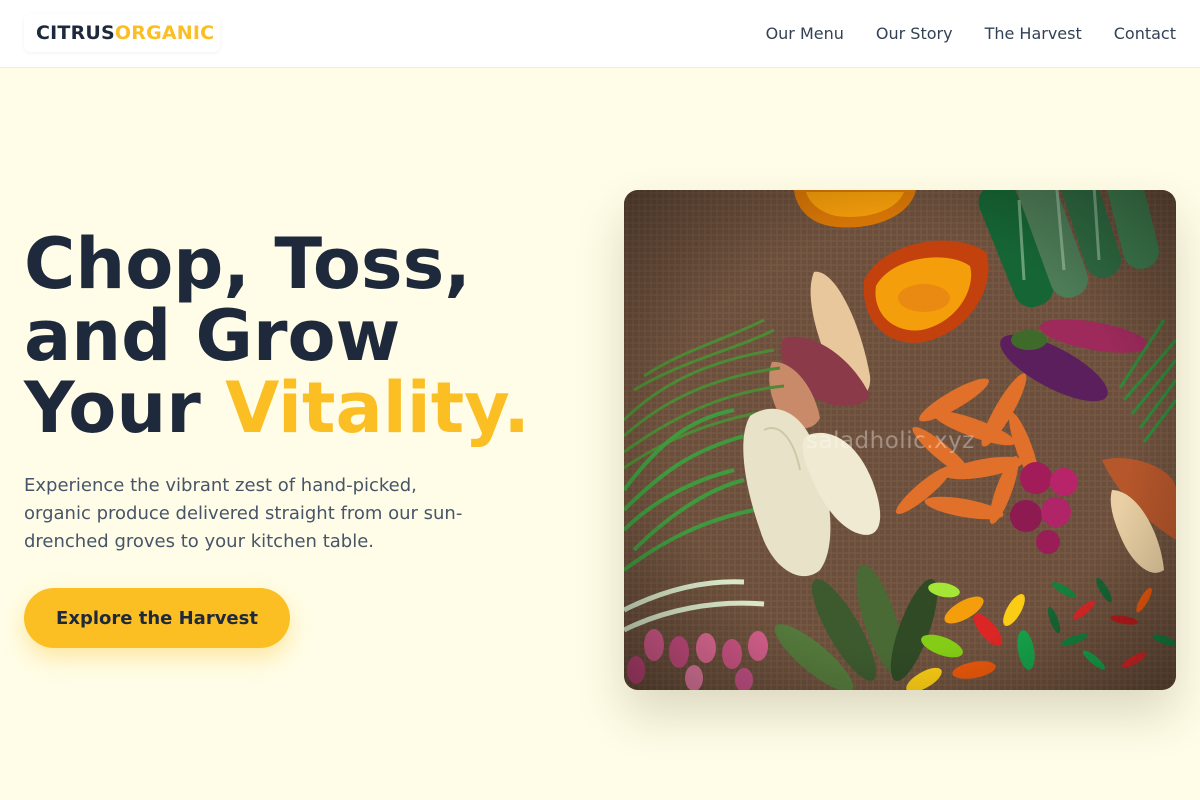 The width and height of the screenshot is (1200, 800). Describe the element at coordinates (914, 33) in the screenshot. I see `nav-link-our-story: Our Story` at that location.